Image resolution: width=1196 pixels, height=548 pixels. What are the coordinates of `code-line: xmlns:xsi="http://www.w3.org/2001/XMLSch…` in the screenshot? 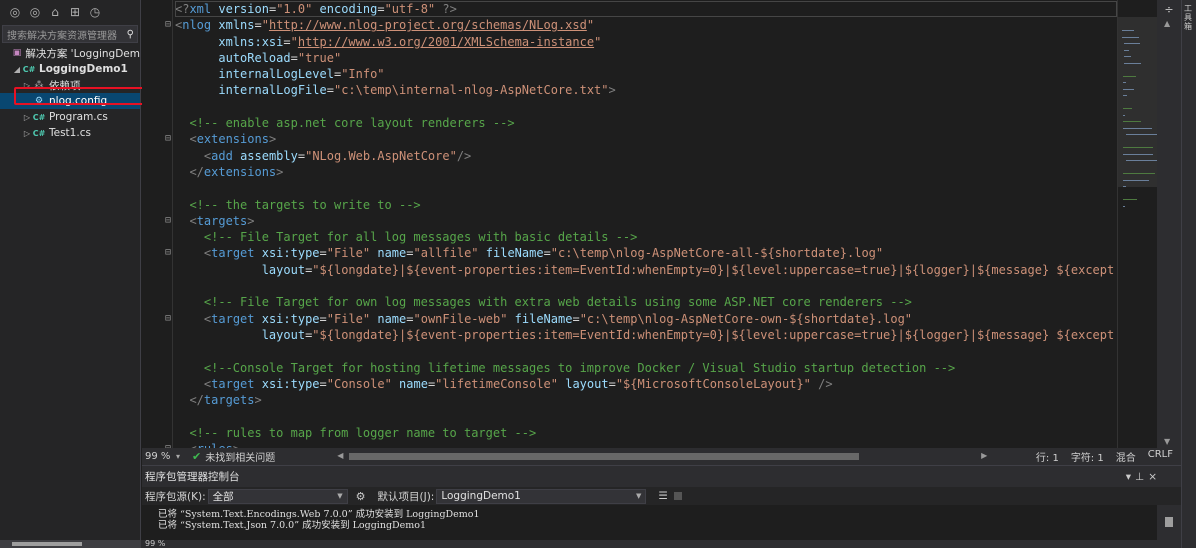 It's located at (646, 42).